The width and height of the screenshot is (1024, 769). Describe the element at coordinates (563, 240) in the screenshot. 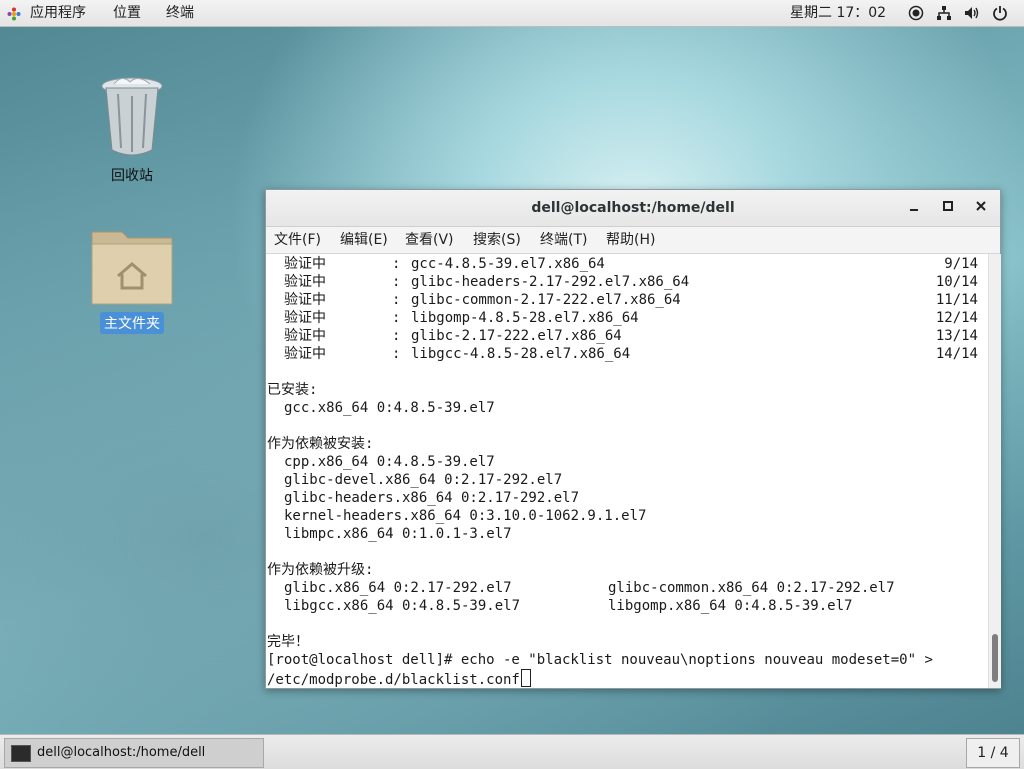

I see `menu-terminal: 终端(T)` at that location.